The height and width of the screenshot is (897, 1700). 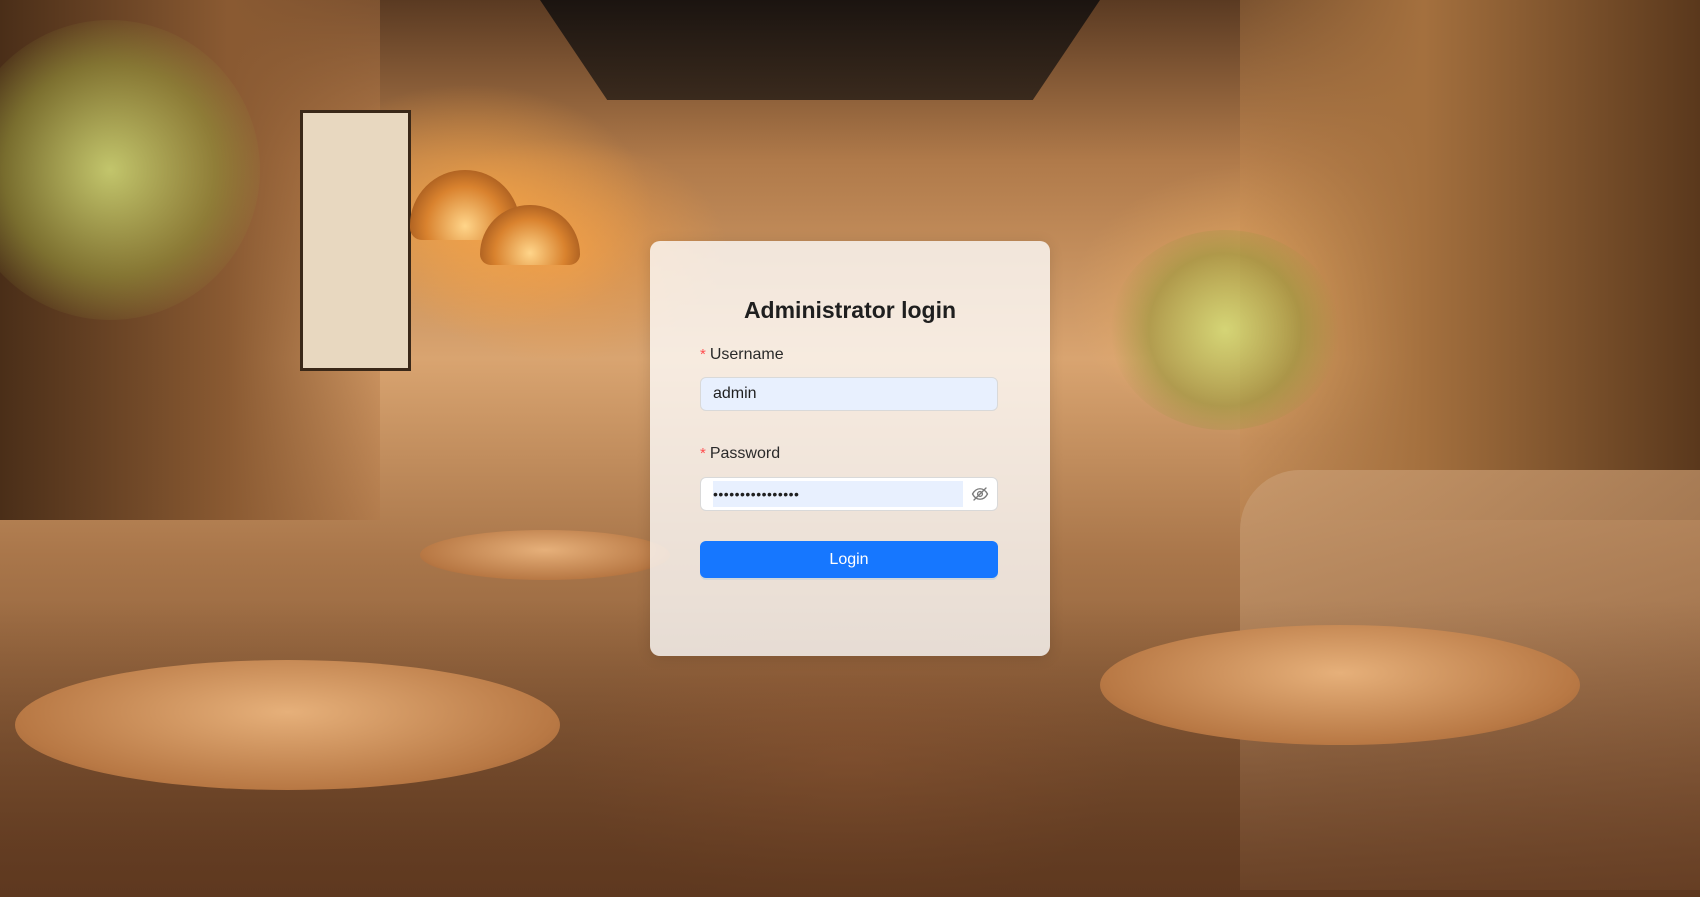 What do you see at coordinates (838, 494) in the screenshot?
I see `password-value: ••••••••••••••••` at bounding box center [838, 494].